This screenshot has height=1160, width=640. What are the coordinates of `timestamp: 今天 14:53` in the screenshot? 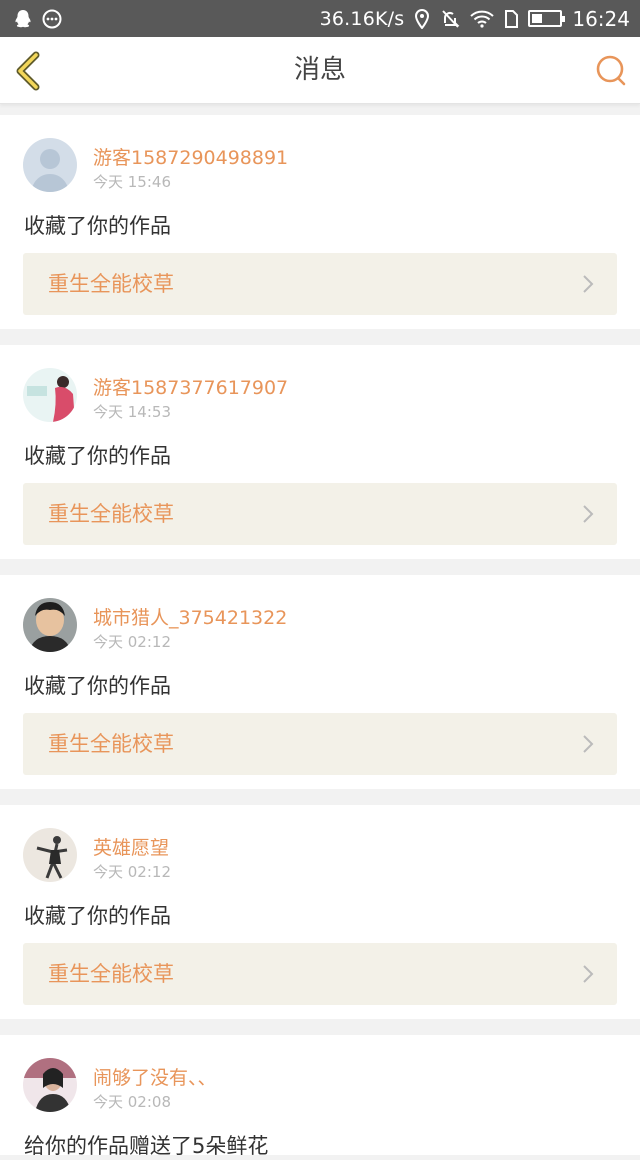 It's located at (132, 412).